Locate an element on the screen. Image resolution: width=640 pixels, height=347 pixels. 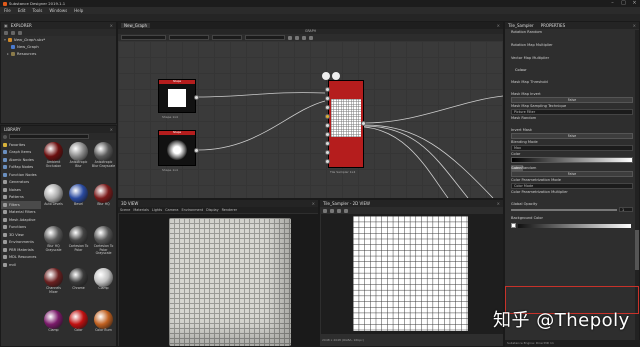
minimize-button: – is located at coordinates (612, 3).